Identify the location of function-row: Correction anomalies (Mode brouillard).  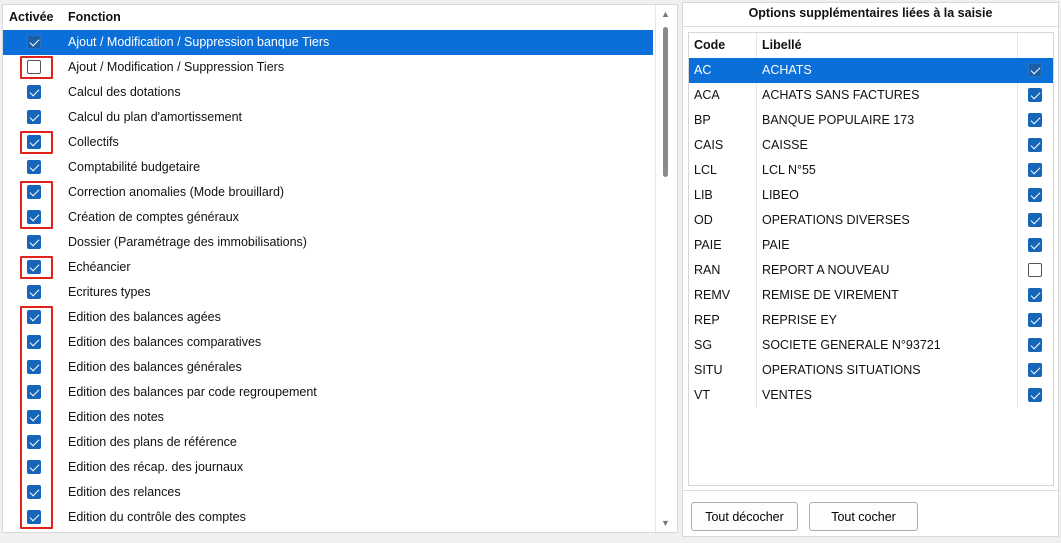
(328, 192).